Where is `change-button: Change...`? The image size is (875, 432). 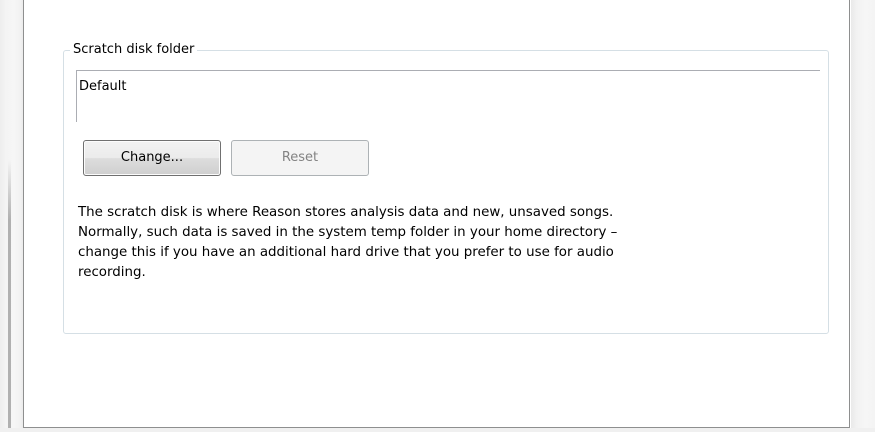 change-button: Change... is located at coordinates (152, 158).